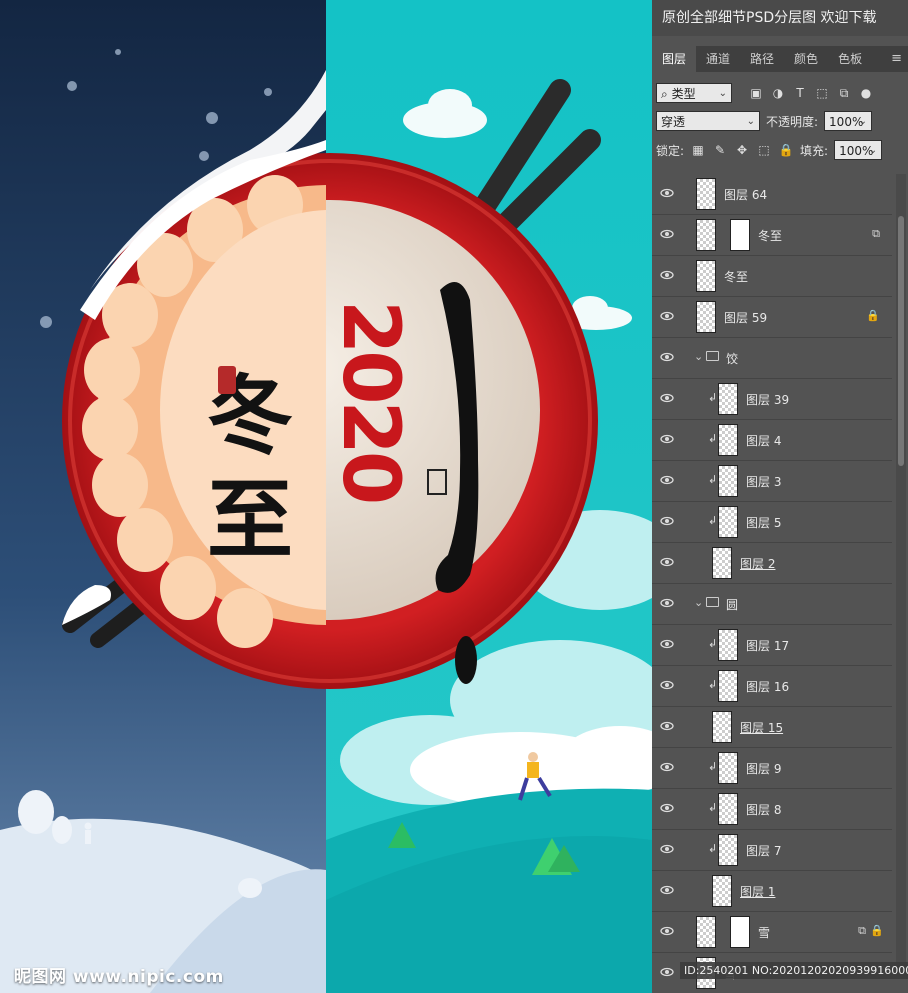 Image resolution: width=908 pixels, height=993 pixels. I want to click on banner: 原创全部细节PSD分层图 欢迎下载, so click(780, 18).